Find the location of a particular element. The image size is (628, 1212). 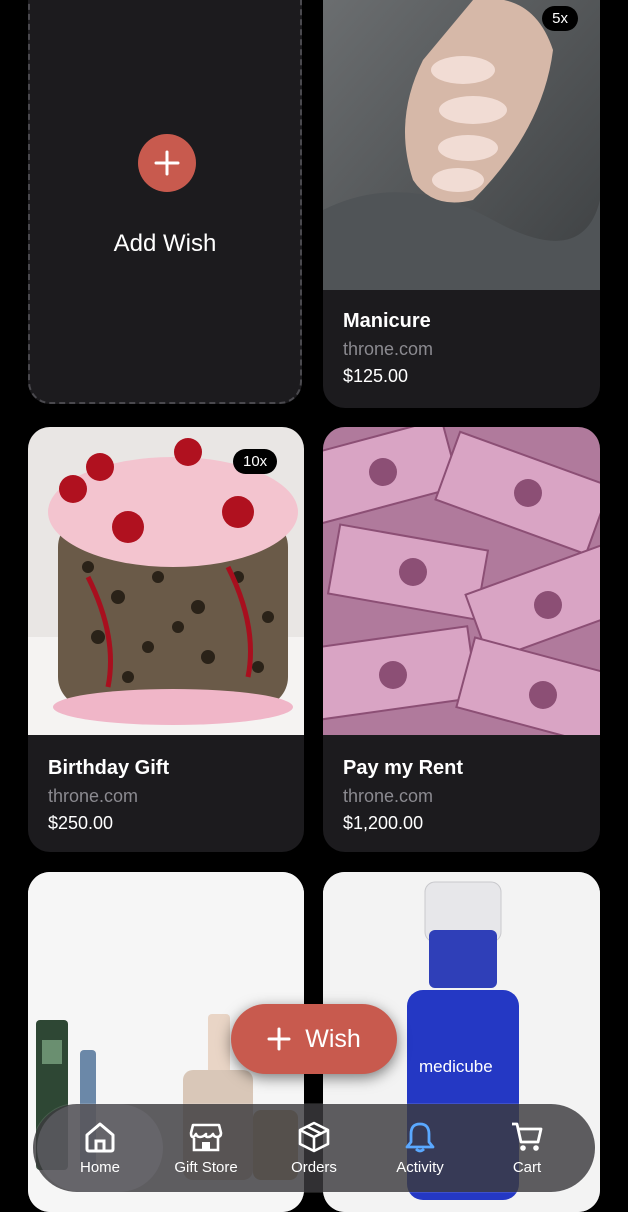

quantity-badge: 5x is located at coordinates (560, 18).